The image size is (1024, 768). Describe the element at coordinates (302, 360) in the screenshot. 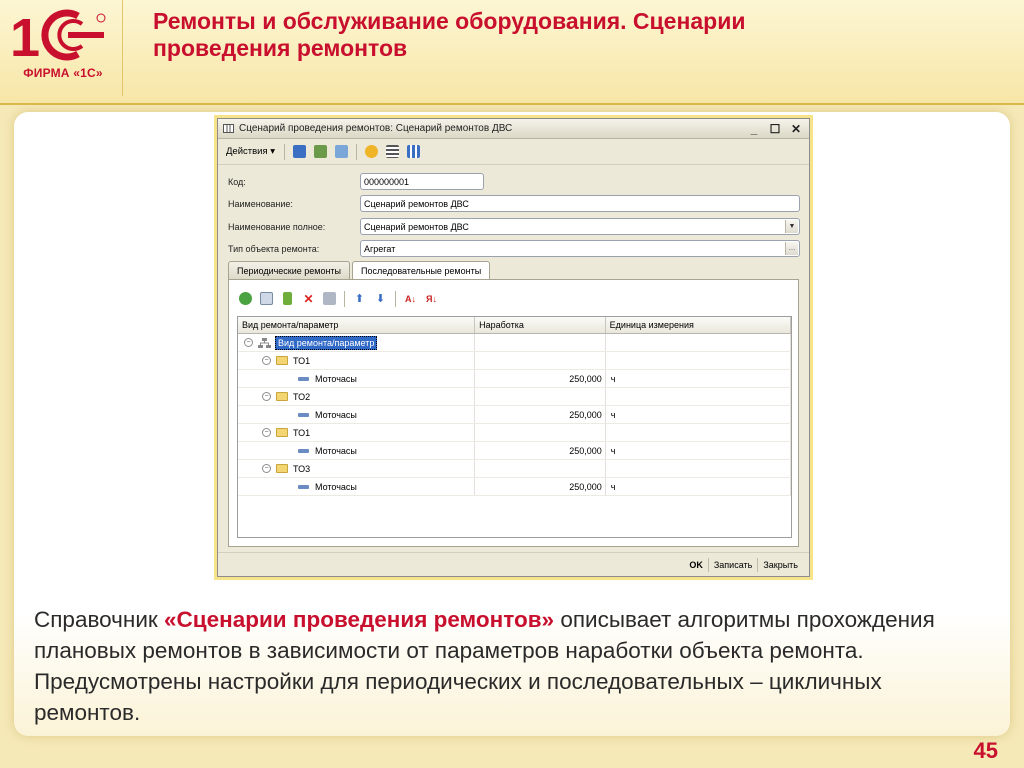

I see `repair-type-name: ТО1` at that location.